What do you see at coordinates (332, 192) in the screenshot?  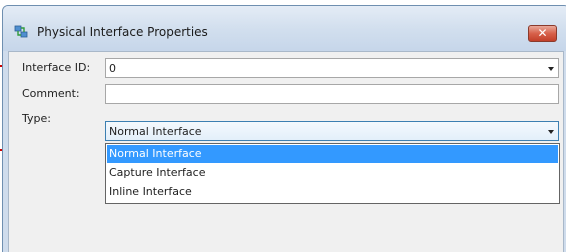 I see `option-inline-interface: Inline Interface` at bounding box center [332, 192].